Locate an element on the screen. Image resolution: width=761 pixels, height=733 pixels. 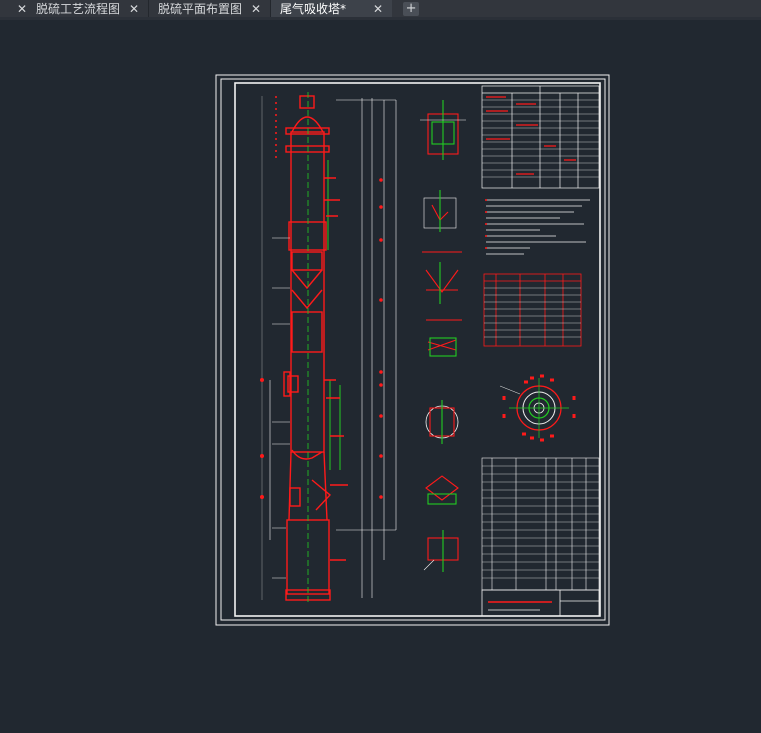
tab-desulfurization-layout: 脱硫平面布置图 ✕ is located at coordinates (209, 8).